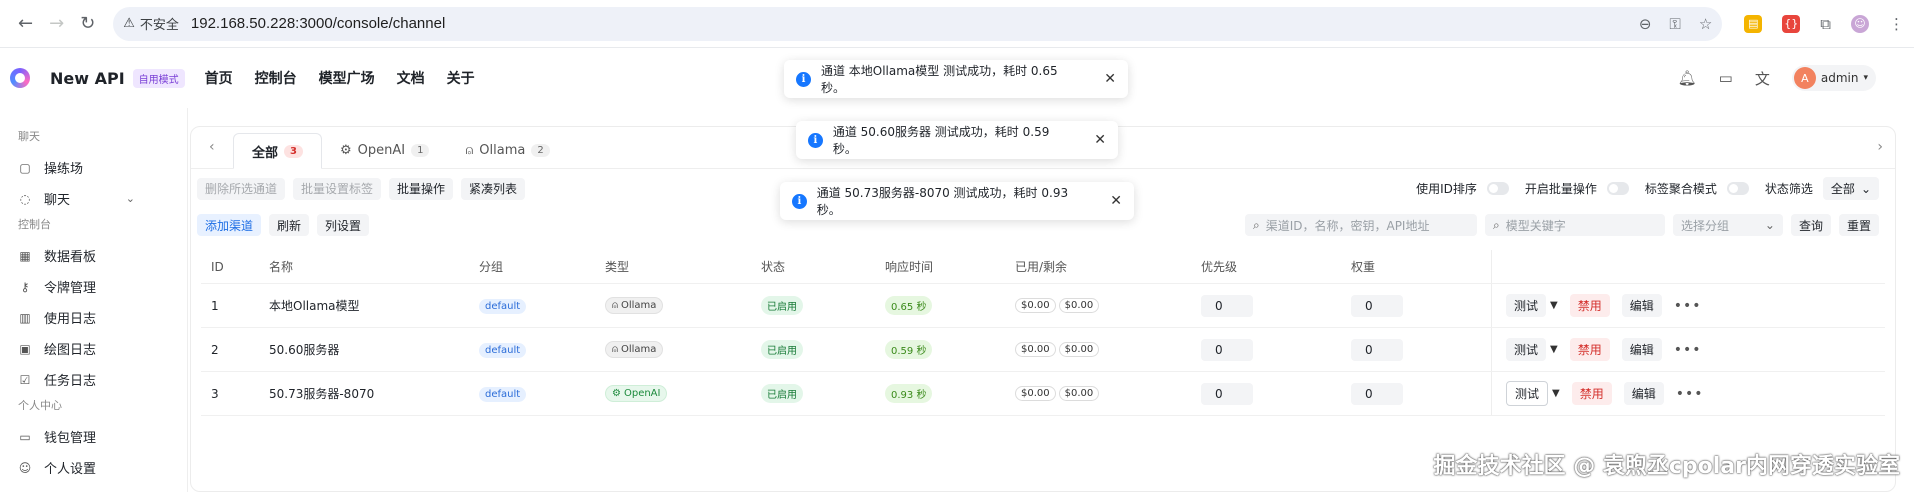  What do you see at coordinates (1859, 23) in the screenshot?
I see `profile-avatar-icon: ☺` at bounding box center [1859, 23].